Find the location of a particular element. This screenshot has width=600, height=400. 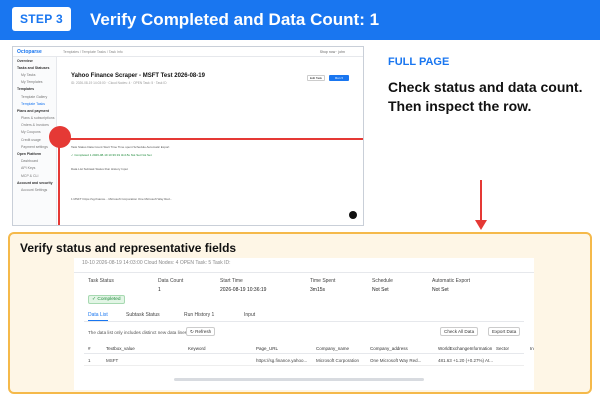

column-header: Company_address is located at coordinates (389, 348).